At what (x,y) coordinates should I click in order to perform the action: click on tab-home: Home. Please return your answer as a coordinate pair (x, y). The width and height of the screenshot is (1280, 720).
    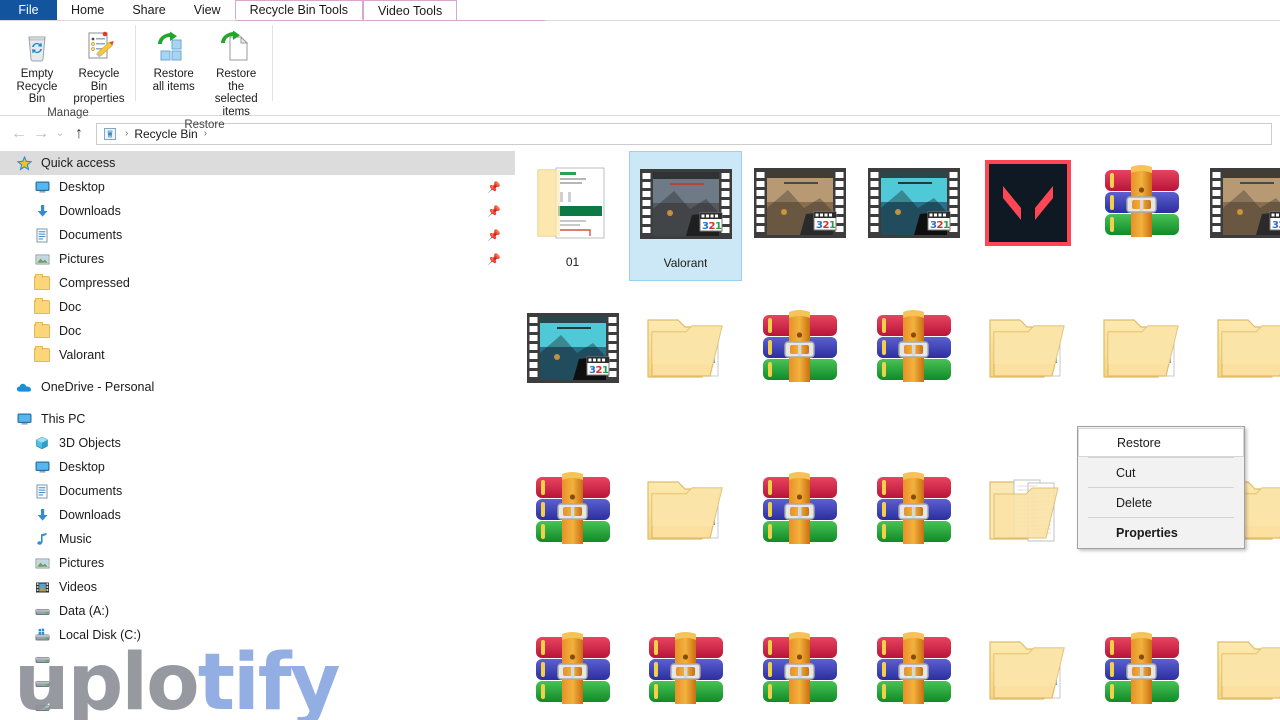
    Looking at the image, I should click on (87, 10).